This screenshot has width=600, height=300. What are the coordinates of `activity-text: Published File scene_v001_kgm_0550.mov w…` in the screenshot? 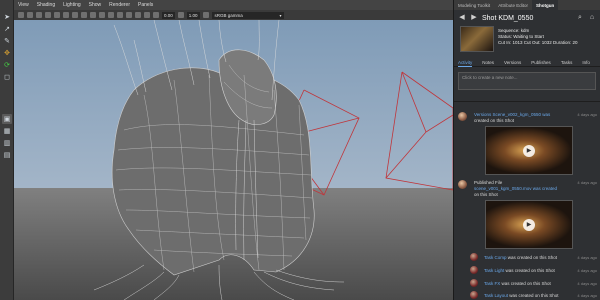 It's located at (515, 189).